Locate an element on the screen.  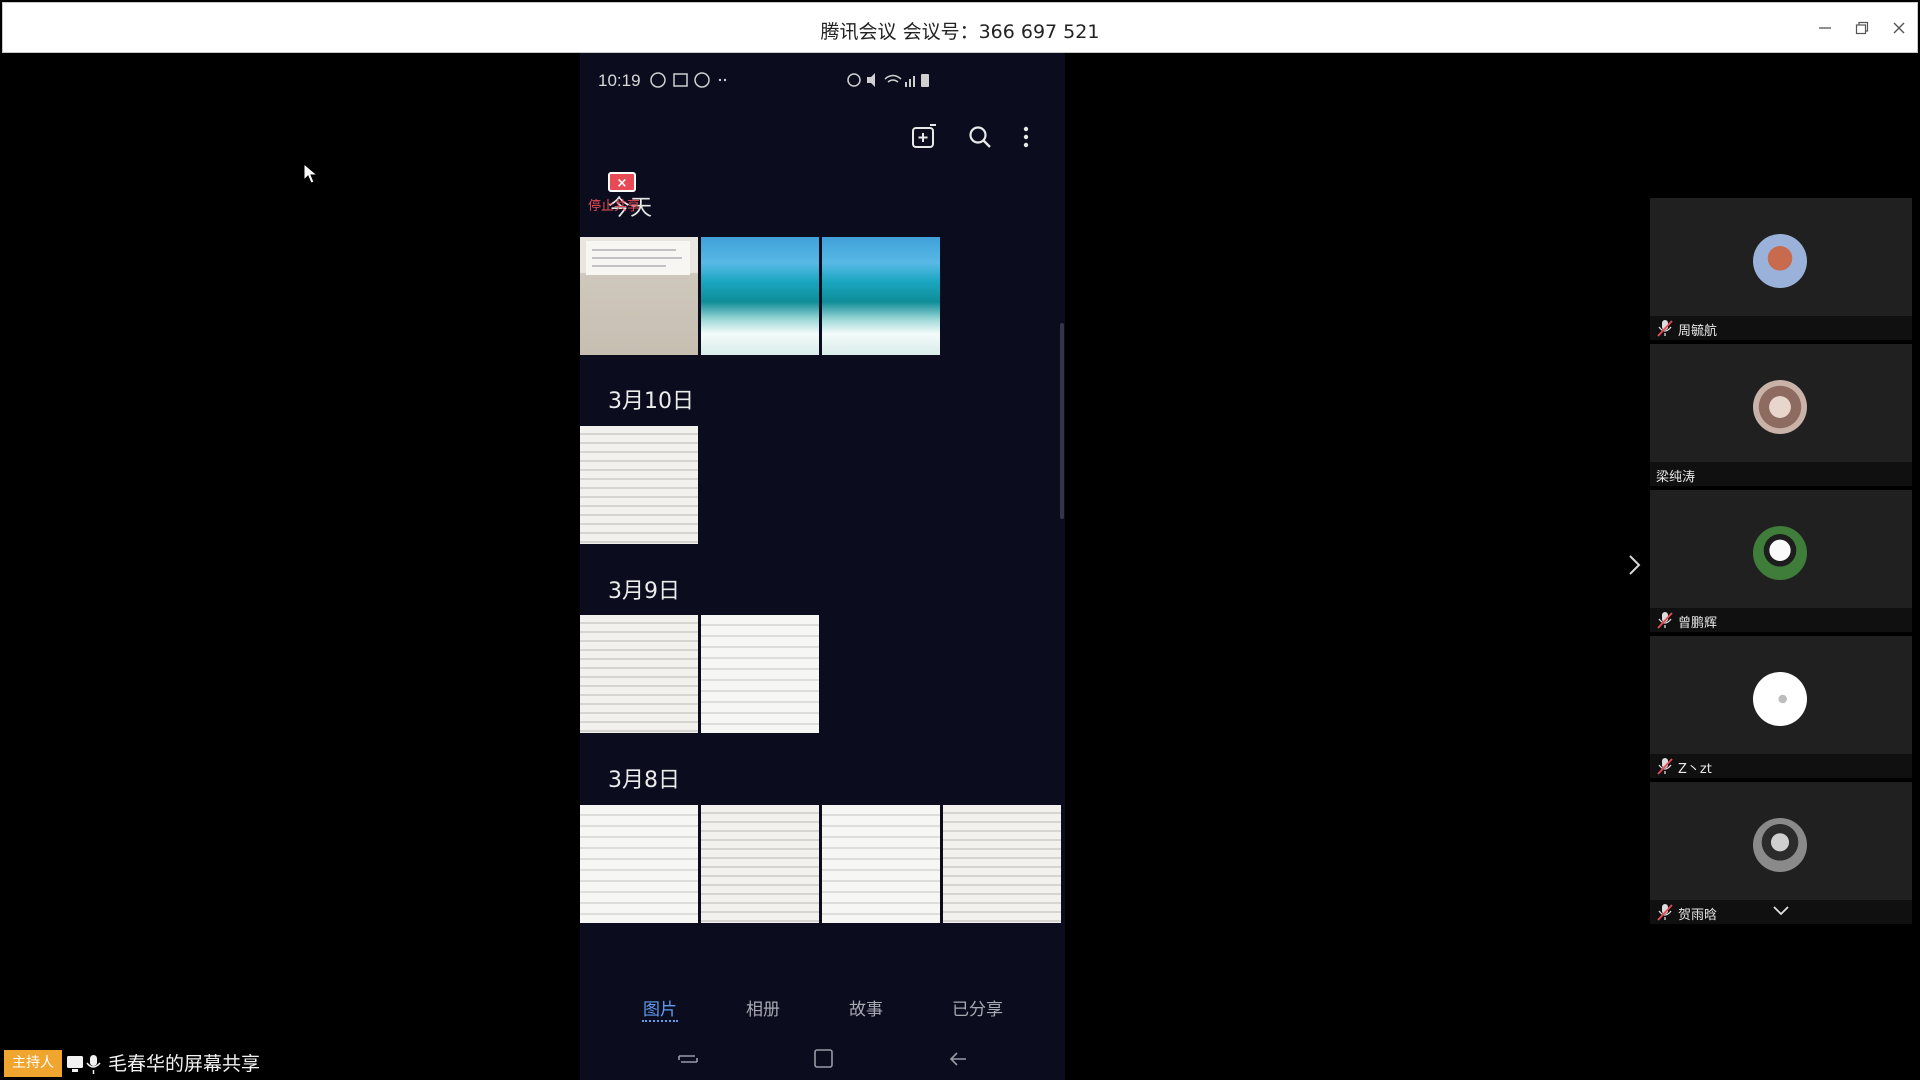
section-date-label: 3月8日 is located at coordinates (644, 780).